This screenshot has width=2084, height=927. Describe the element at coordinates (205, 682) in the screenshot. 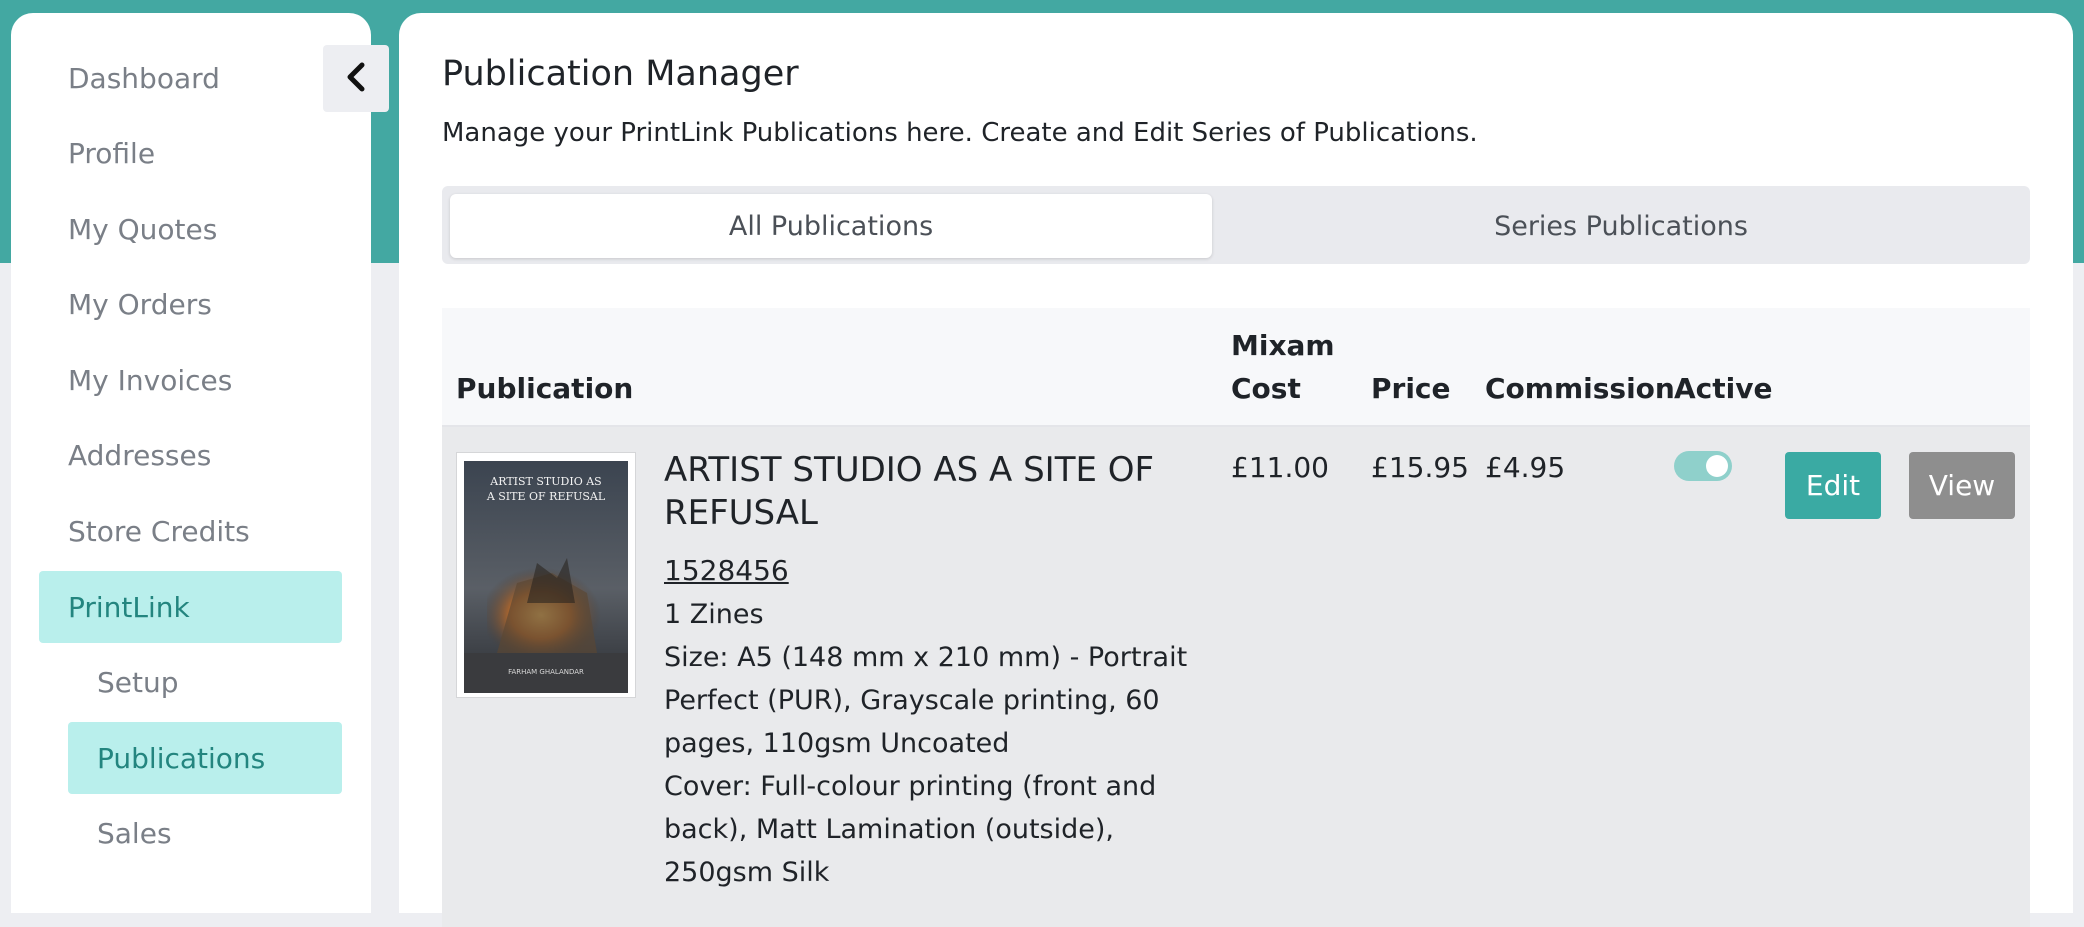

I see `sidebar-item-setup: Setup` at that location.